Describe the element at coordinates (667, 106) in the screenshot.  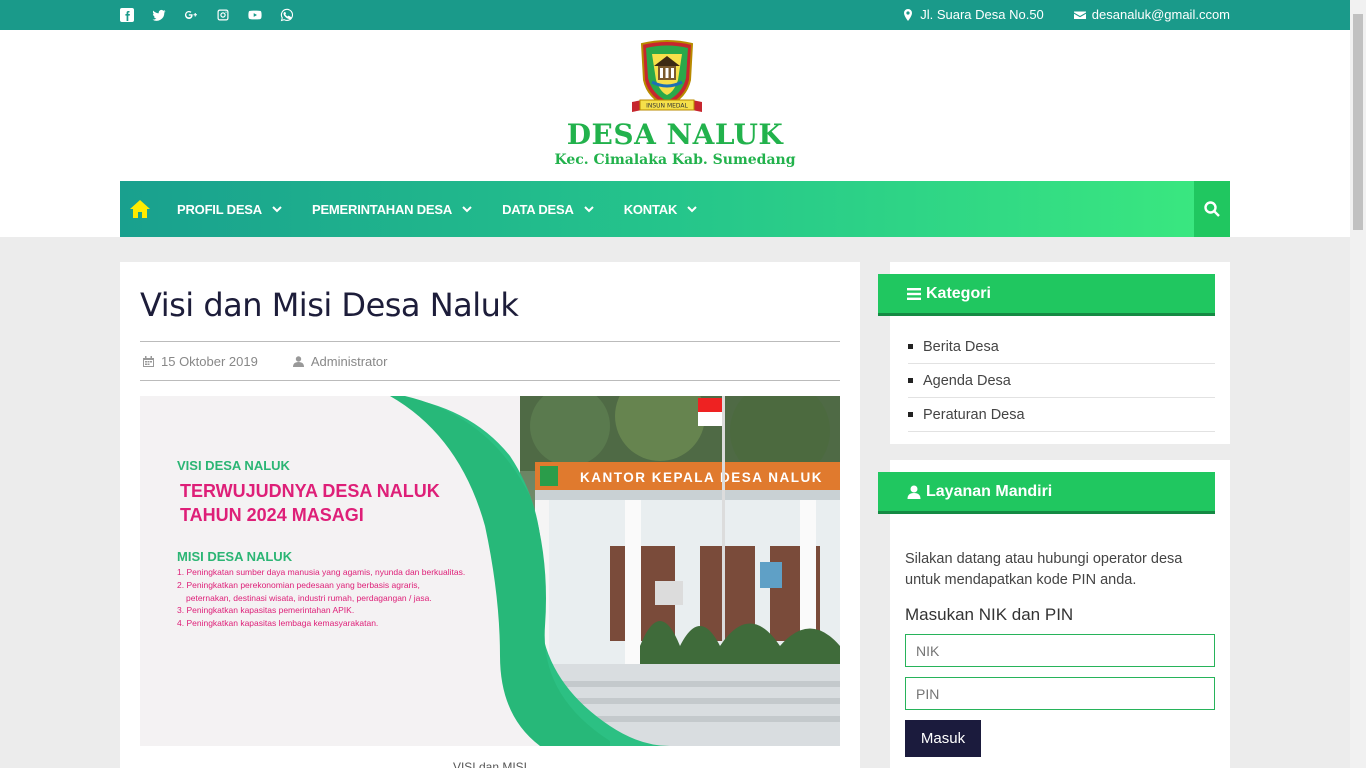
I see `logo-text: INSUN MEDAL` at that location.